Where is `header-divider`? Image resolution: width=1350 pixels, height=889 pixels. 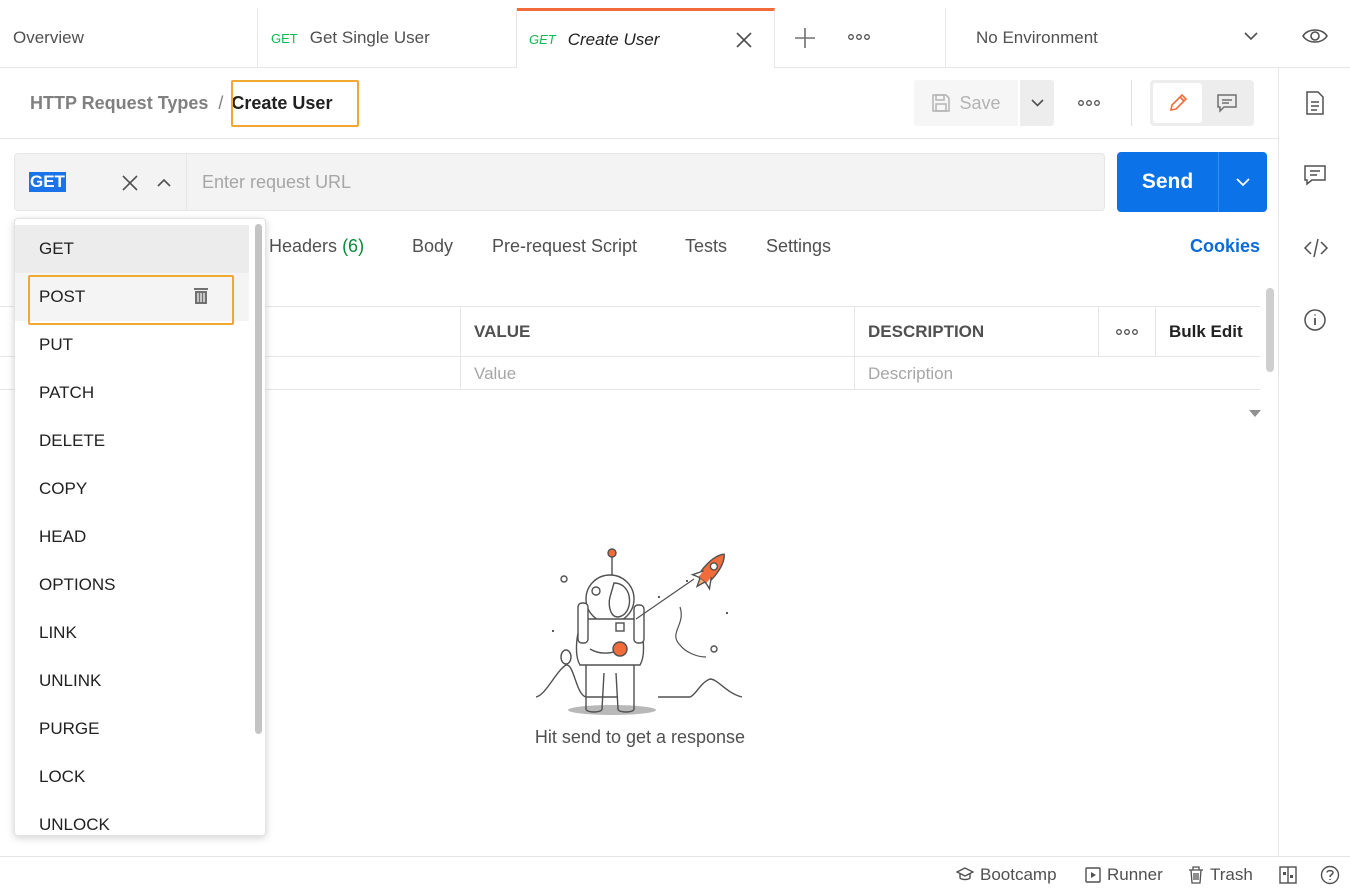 header-divider is located at coordinates (1131, 103).